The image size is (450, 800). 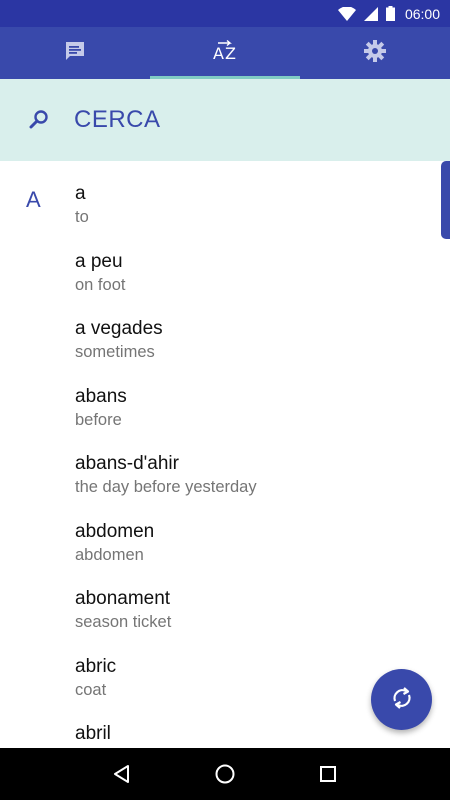 I want to click on scrollbar-handle, so click(x=445, y=200).